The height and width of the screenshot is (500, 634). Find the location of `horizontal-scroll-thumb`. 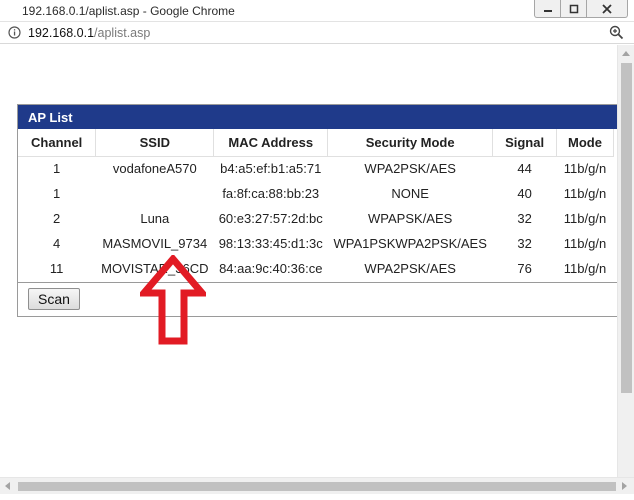

horizontal-scroll-thumb is located at coordinates (317, 486).